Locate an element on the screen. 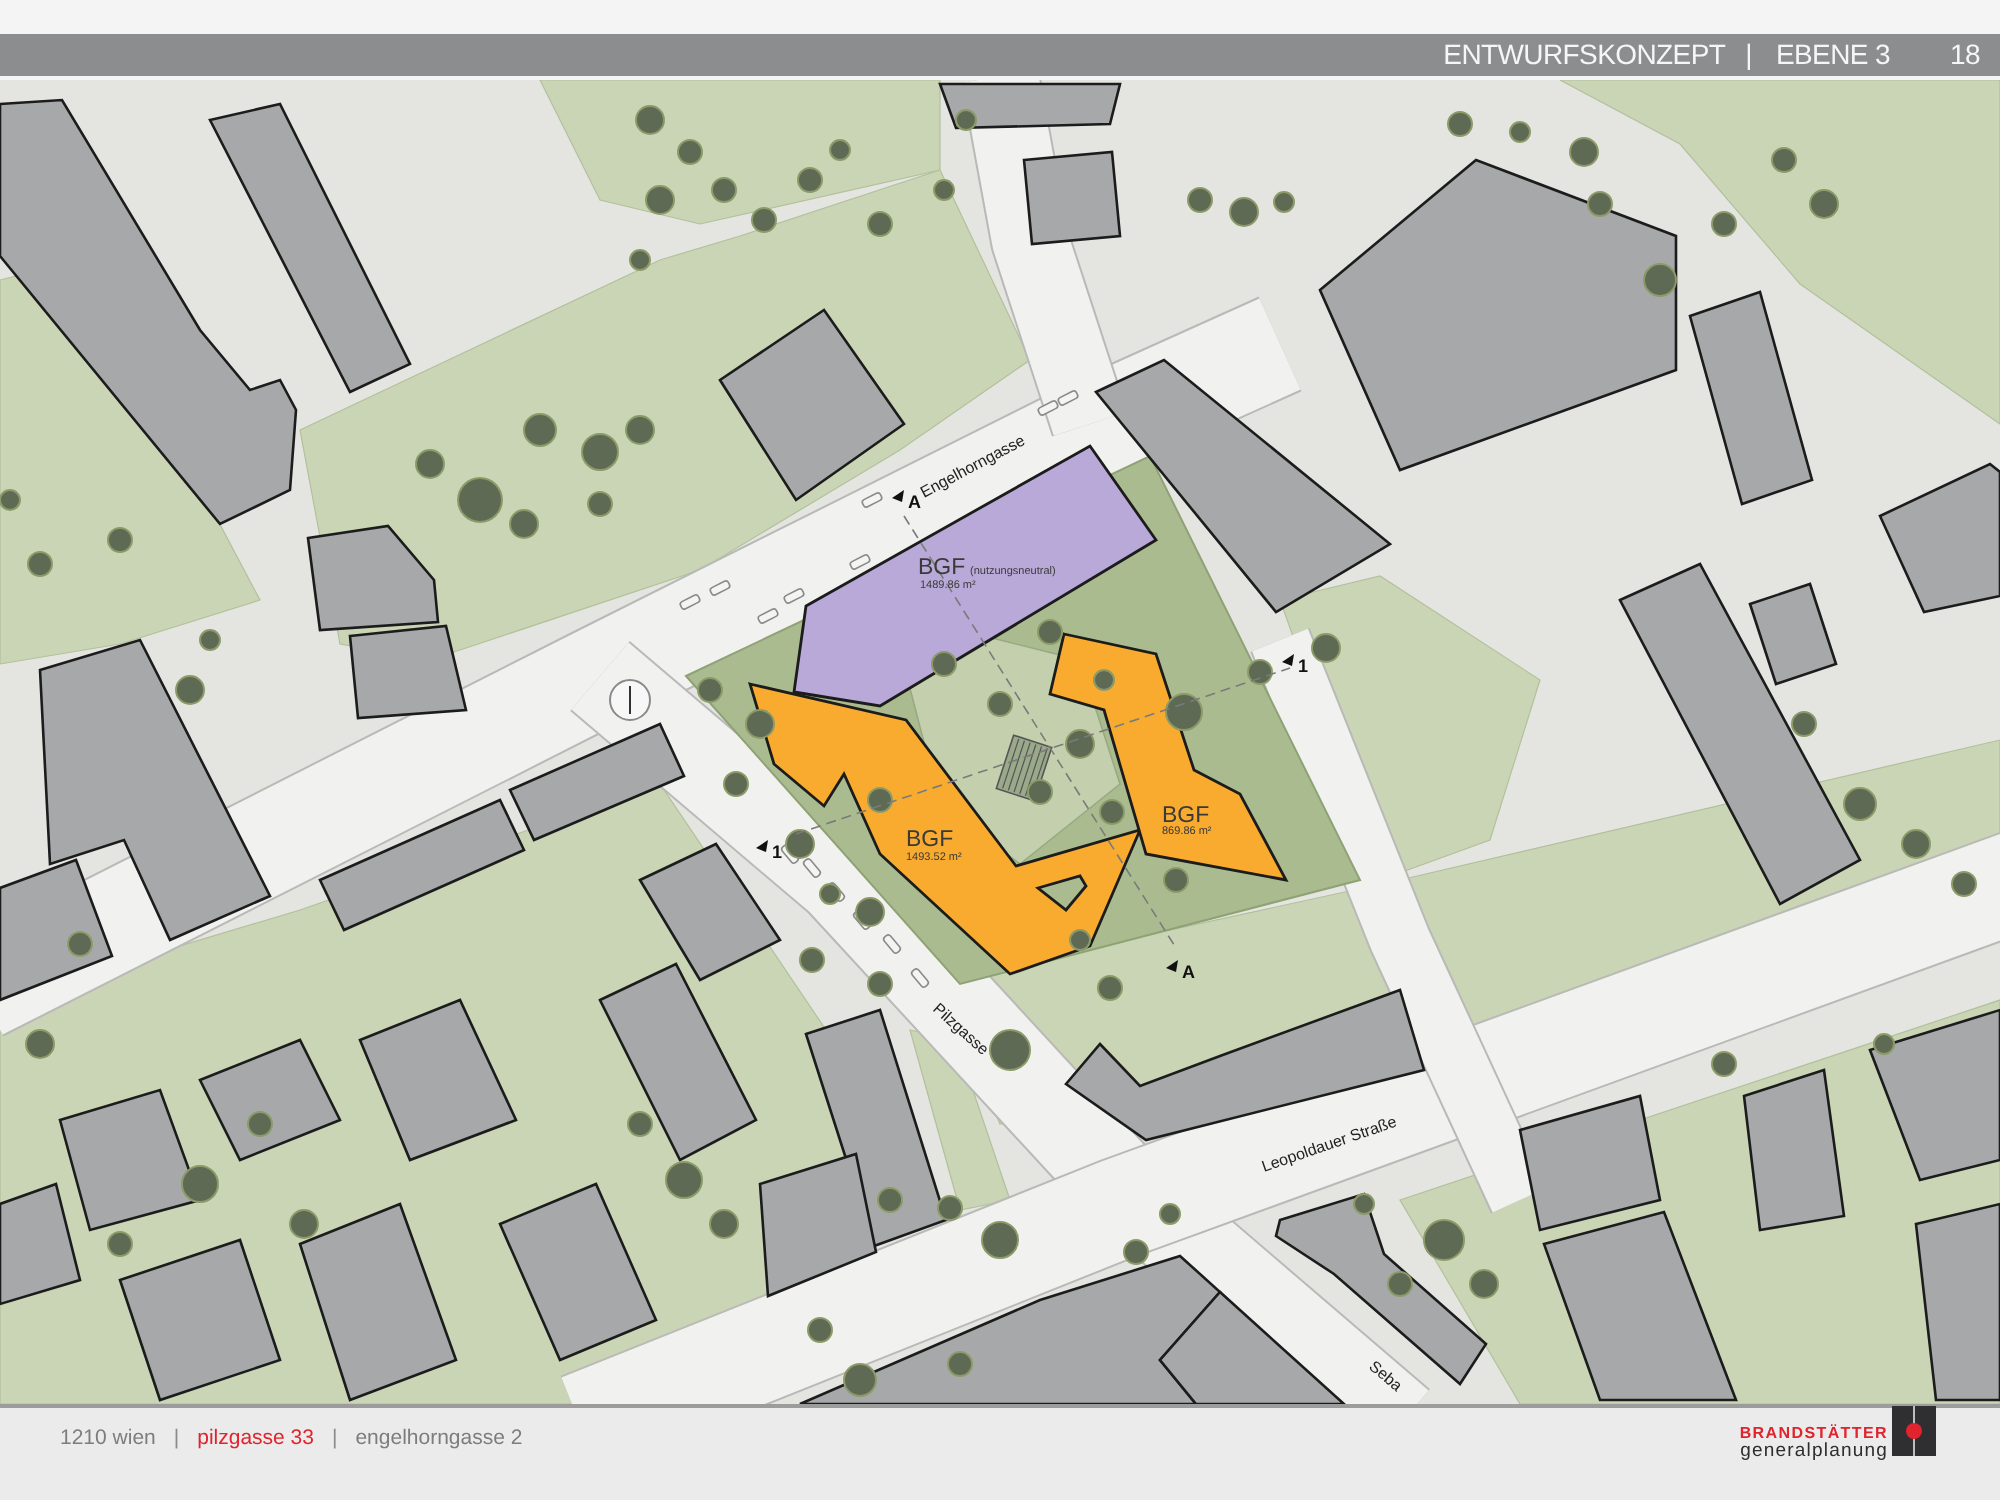 Image resolution: width=2000 pixels, height=1500 pixels. address-text: 1210 wien is located at coordinates (108, 1438).